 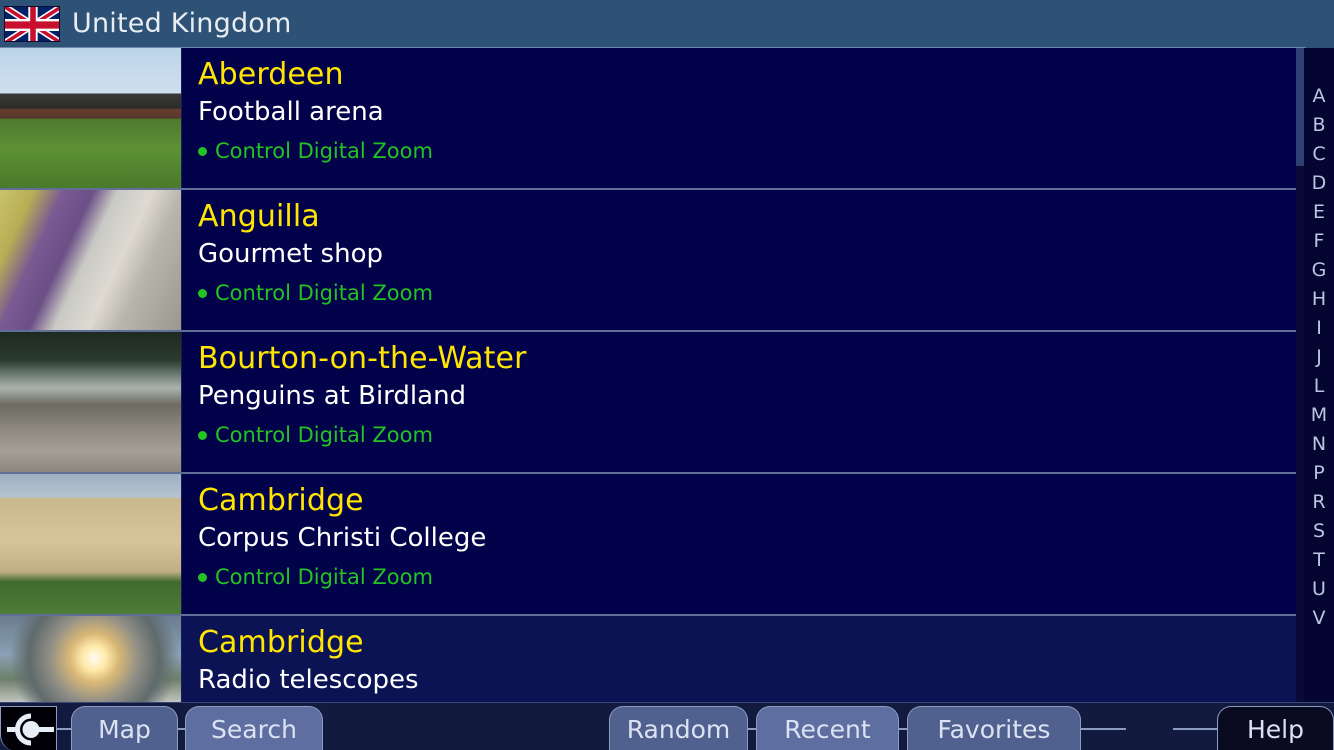 I want to click on gourmet-shop-thumbnail, so click(x=91, y=260).